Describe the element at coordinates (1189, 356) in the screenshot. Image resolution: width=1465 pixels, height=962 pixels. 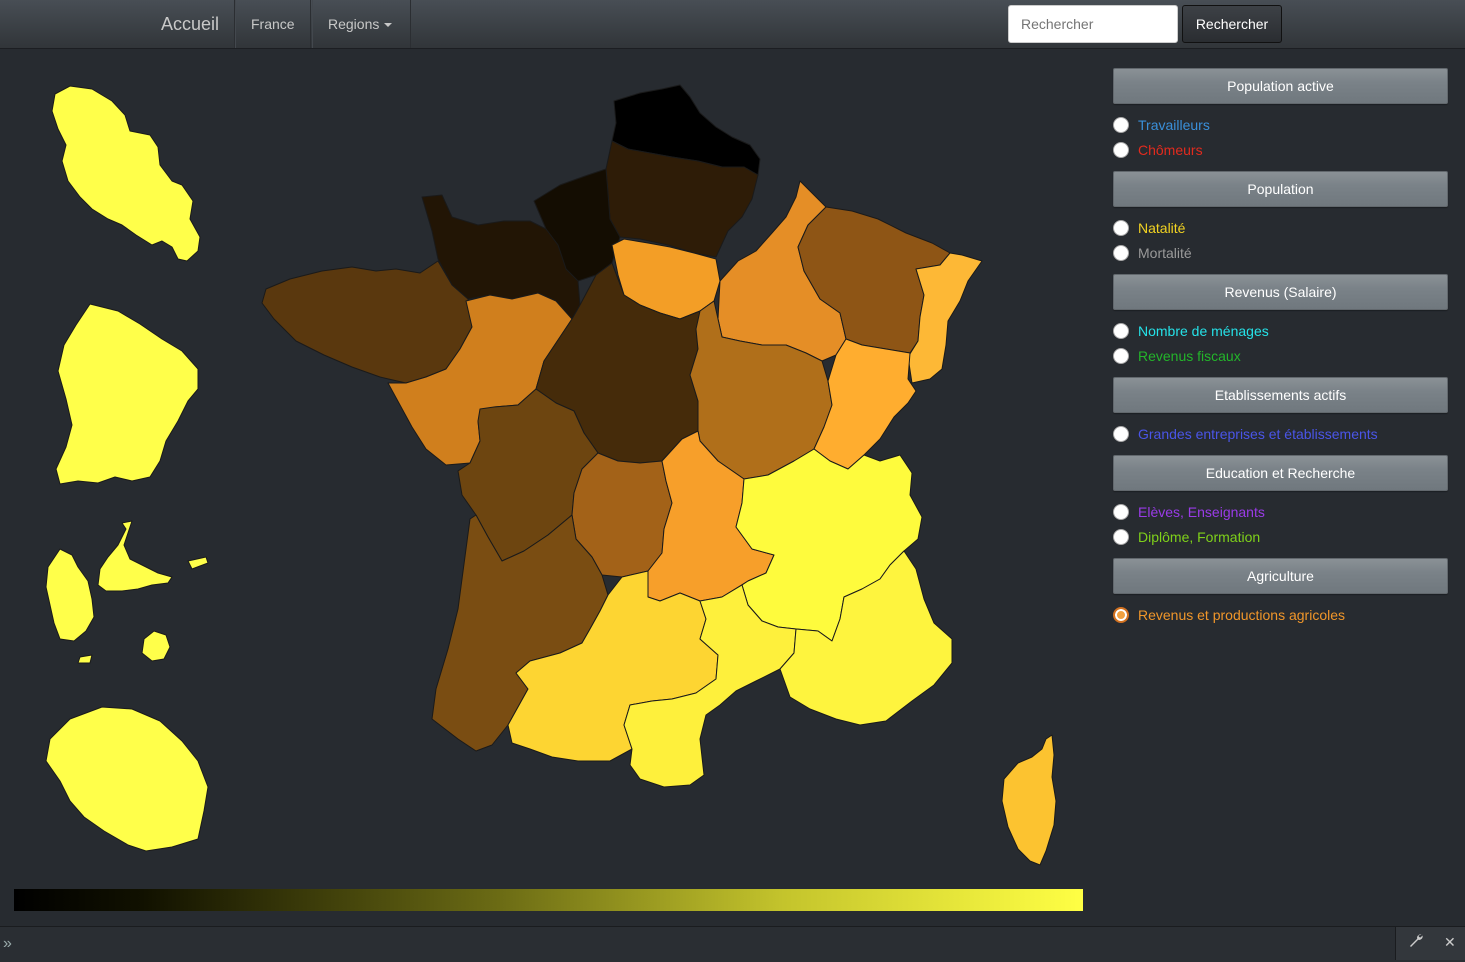
I see `option-label: Revenus fiscaux` at that location.